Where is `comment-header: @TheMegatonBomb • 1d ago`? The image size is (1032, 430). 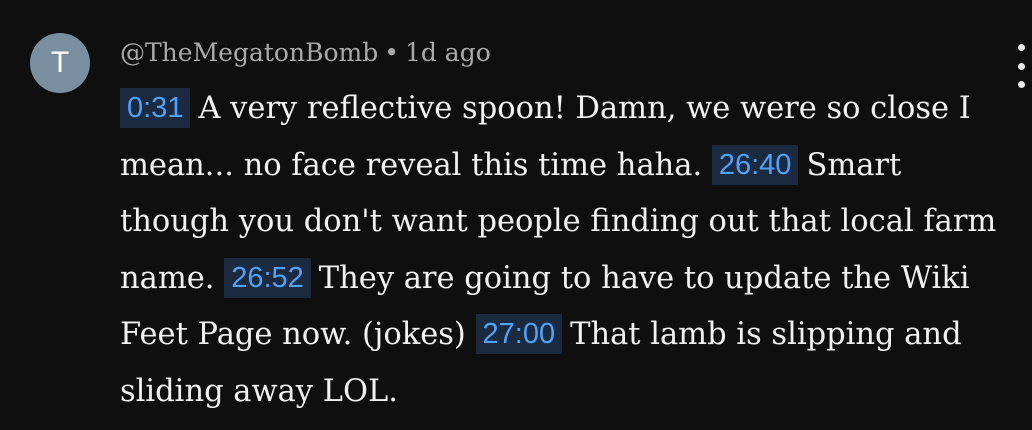 comment-header: @TheMegatonBomb • 1d ago is located at coordinates (305, 53).